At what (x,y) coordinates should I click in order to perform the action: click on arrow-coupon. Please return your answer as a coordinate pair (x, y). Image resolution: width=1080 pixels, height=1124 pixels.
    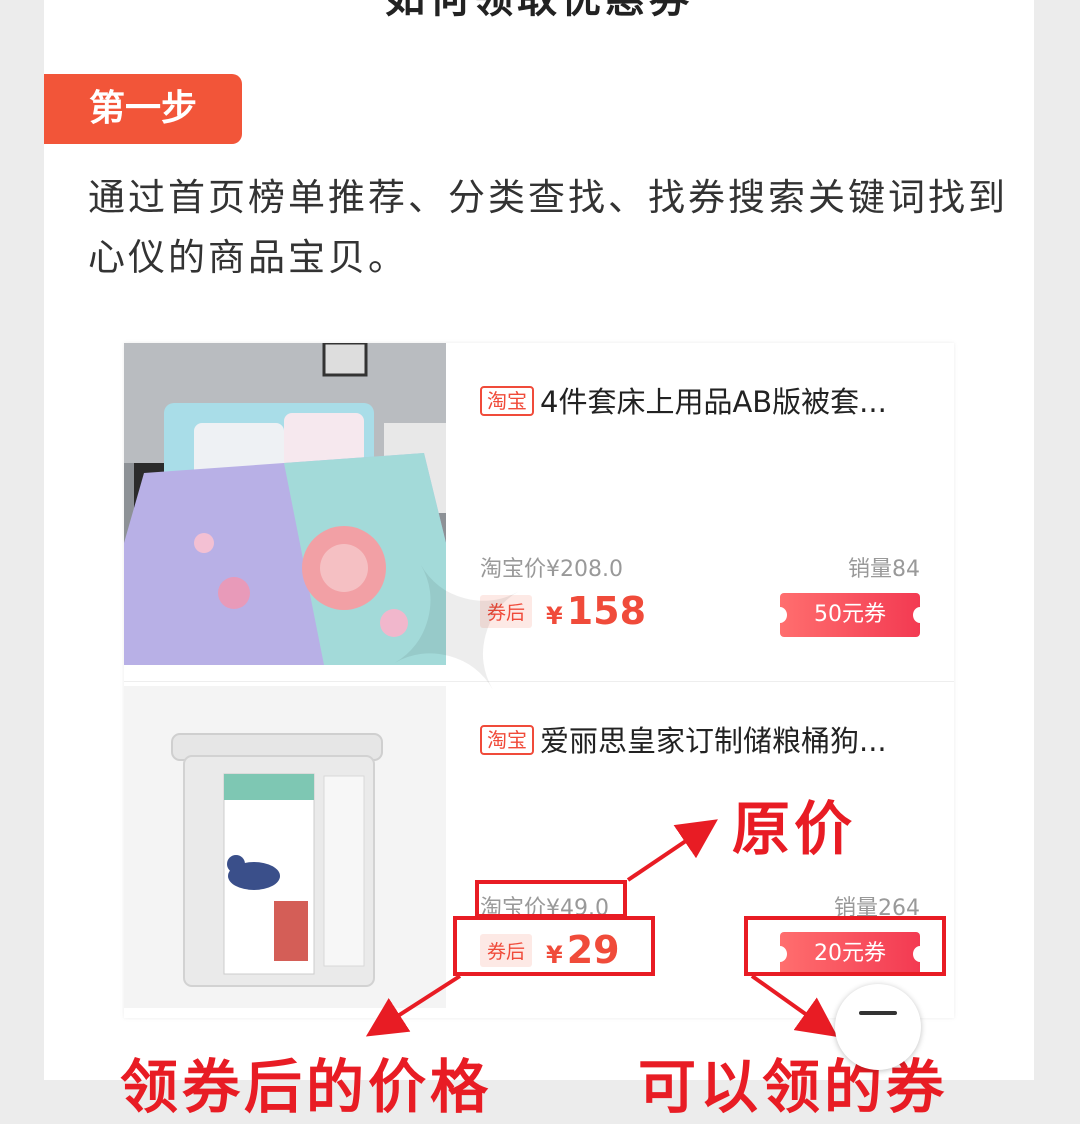
    Looking at the image, I should click on (794, 1005).